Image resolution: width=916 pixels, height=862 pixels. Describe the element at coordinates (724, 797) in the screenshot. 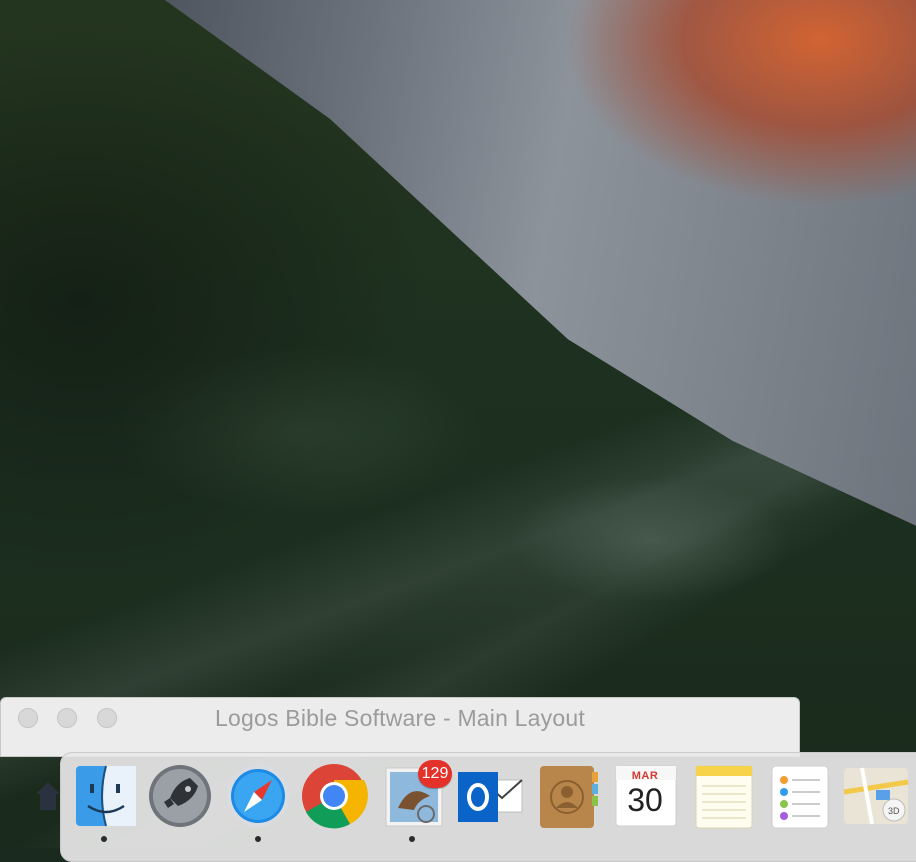

I see `notepad-icon` at that location.